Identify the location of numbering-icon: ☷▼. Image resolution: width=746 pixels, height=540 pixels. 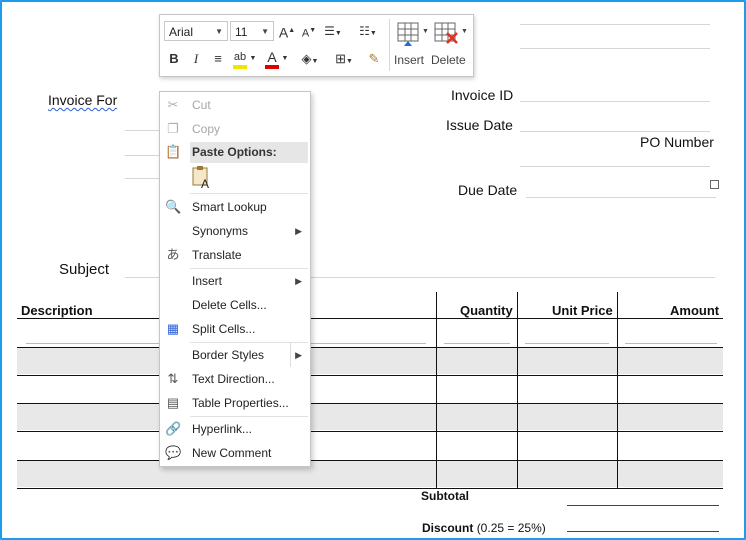
(368, 31).